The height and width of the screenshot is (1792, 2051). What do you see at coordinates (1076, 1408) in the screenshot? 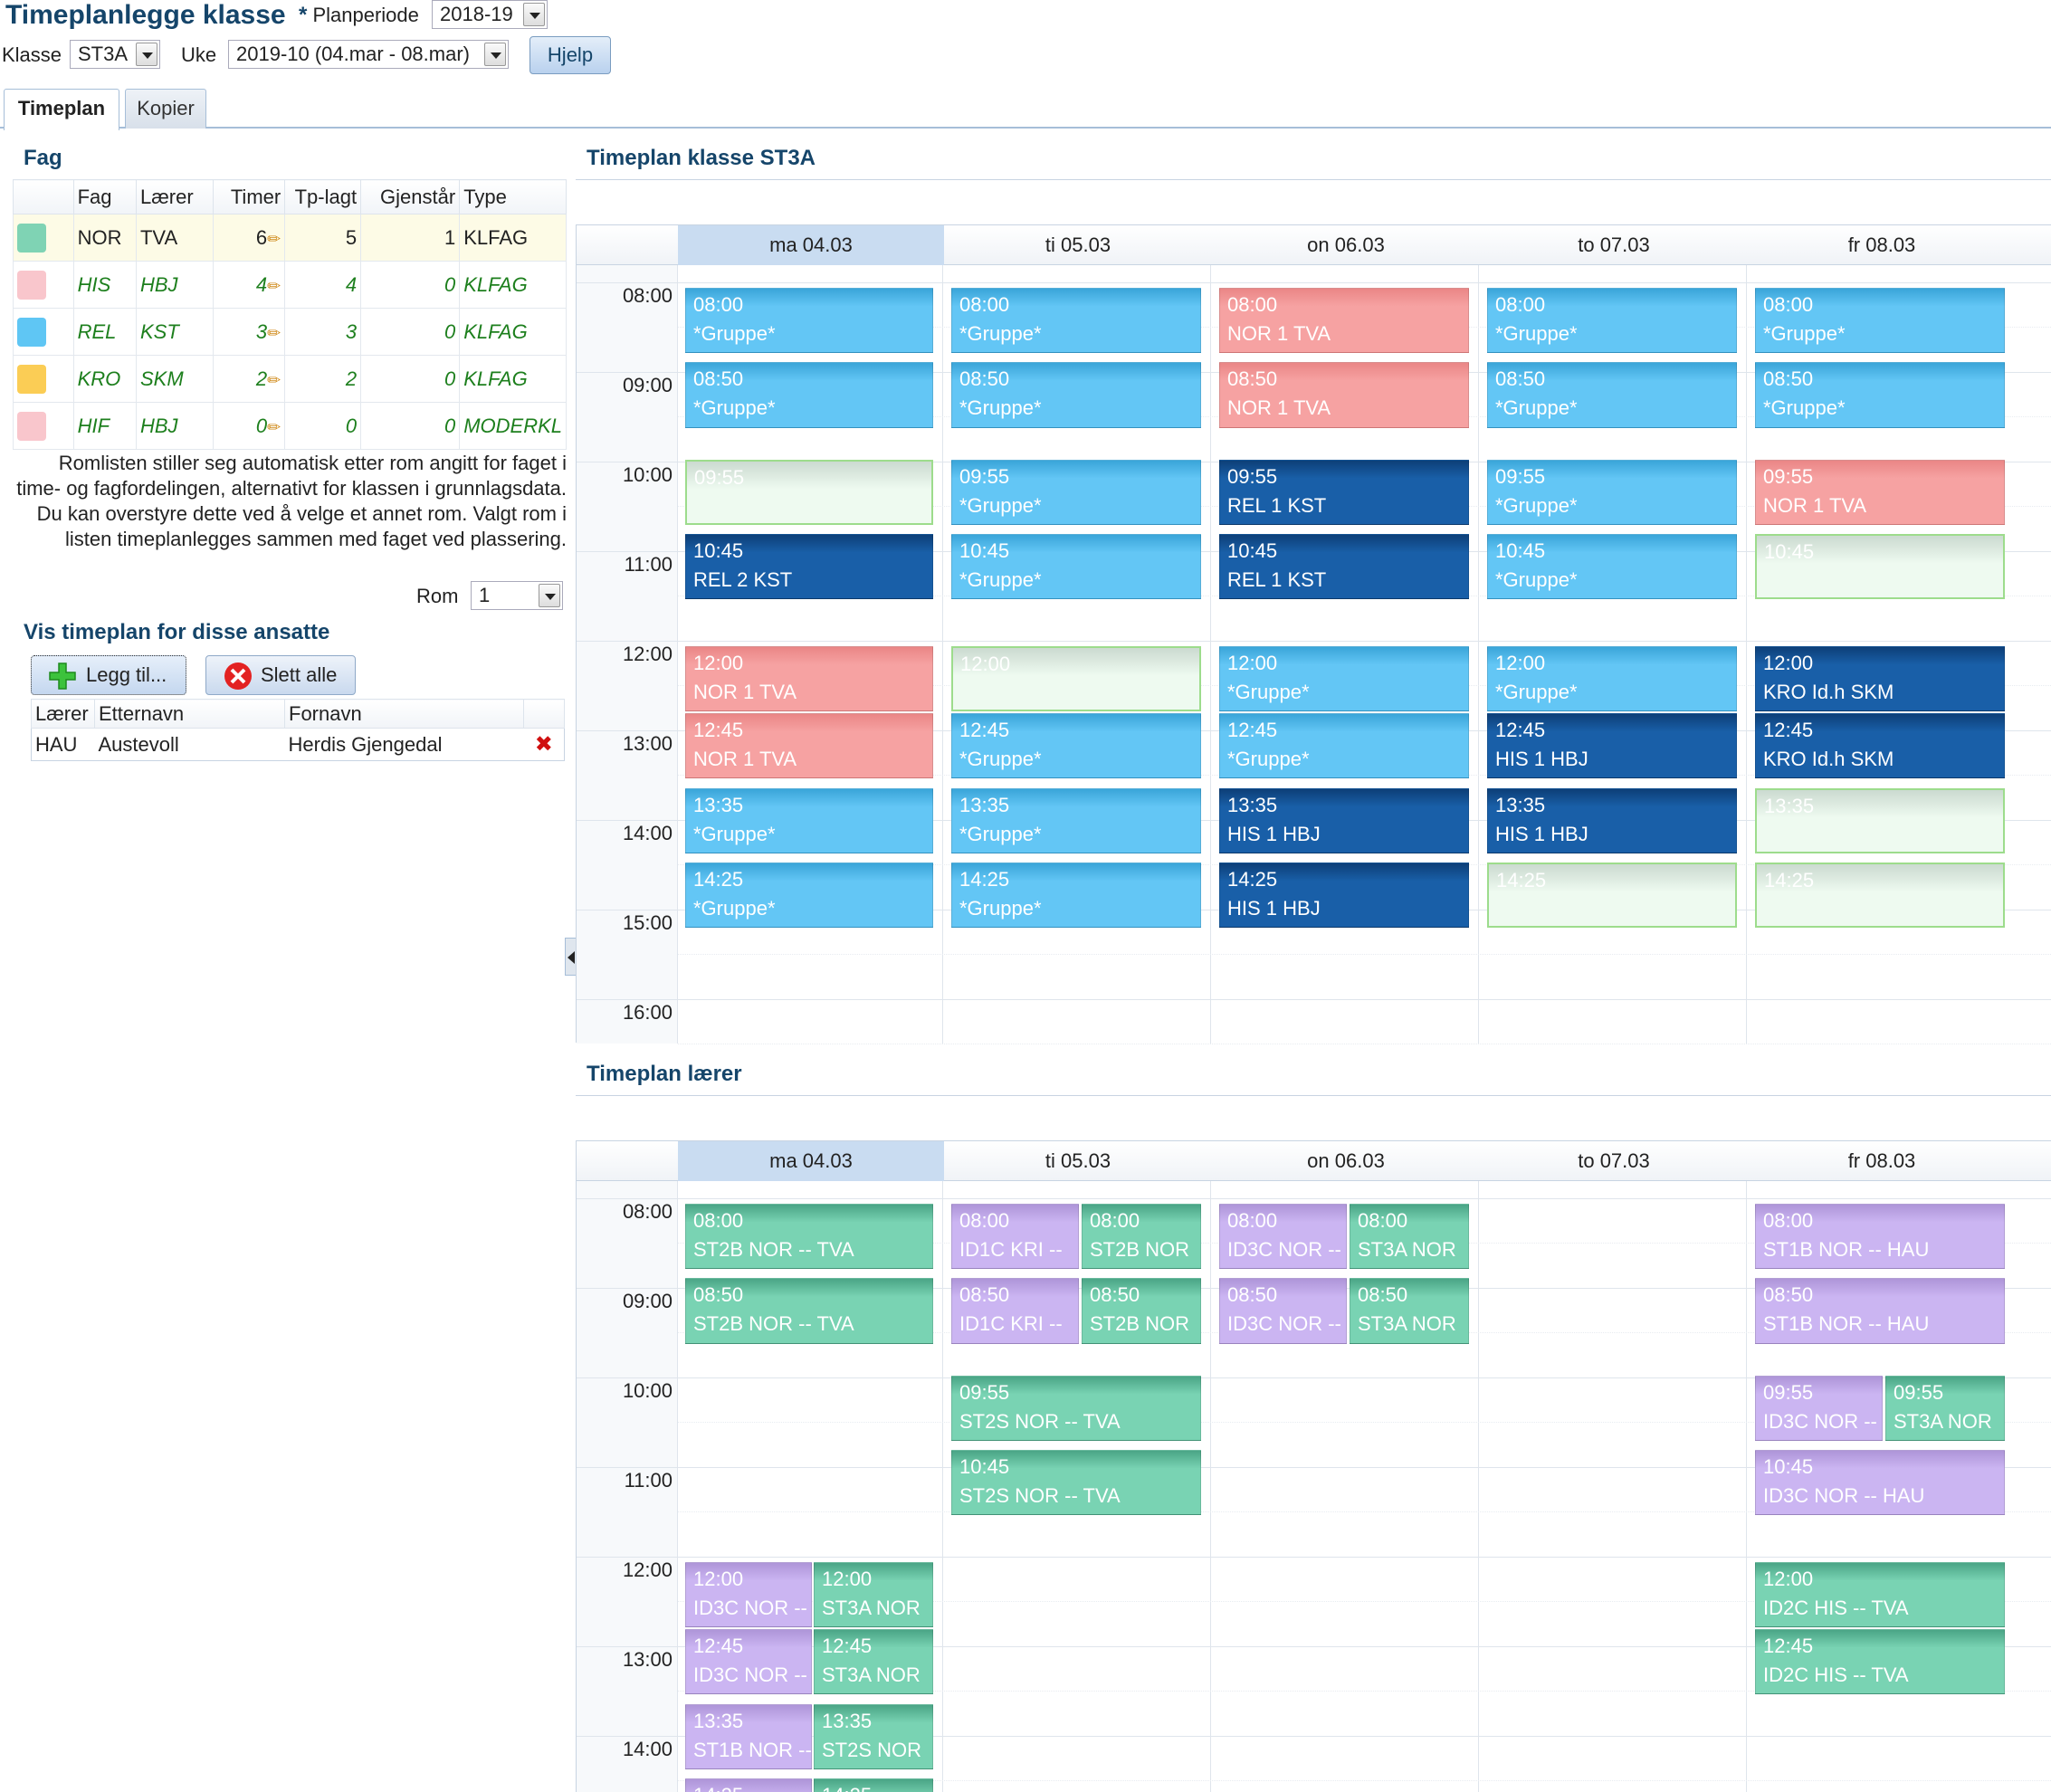
I see `lesson-block: 09:55 ST2S NOR -- TVA` at bounding box center [1076, 1408].